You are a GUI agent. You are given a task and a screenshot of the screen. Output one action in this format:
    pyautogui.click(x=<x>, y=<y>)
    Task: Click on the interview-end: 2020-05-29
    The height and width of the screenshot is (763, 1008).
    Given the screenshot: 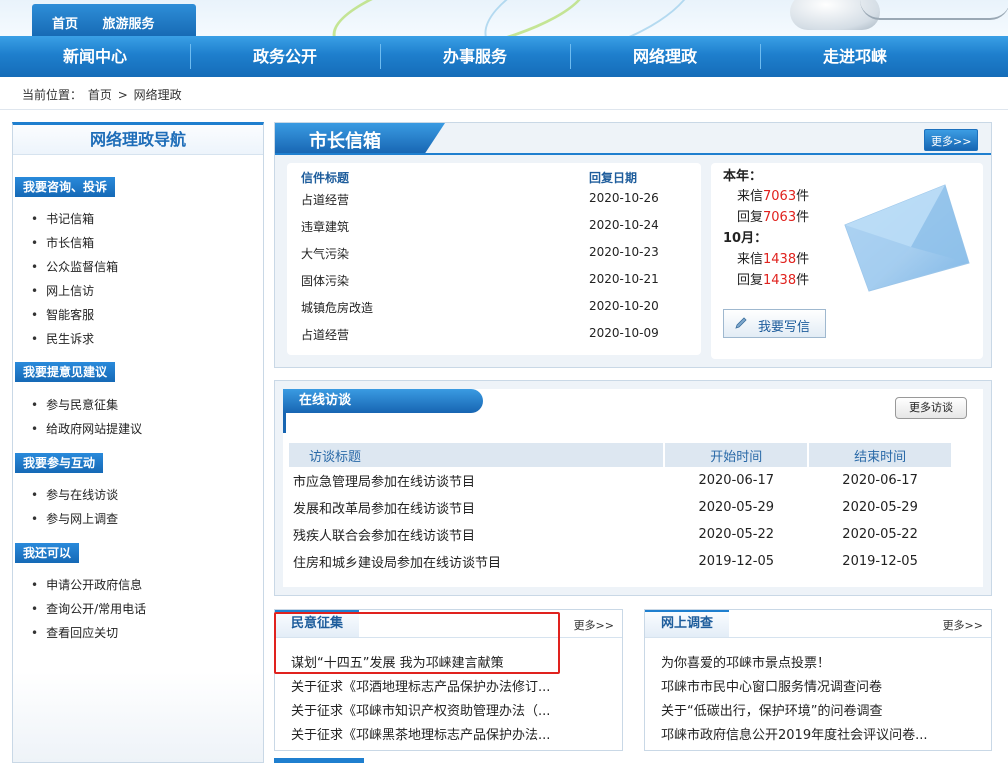 What is the action you would take?
    pyautogui.click(x=880, y=507)
    